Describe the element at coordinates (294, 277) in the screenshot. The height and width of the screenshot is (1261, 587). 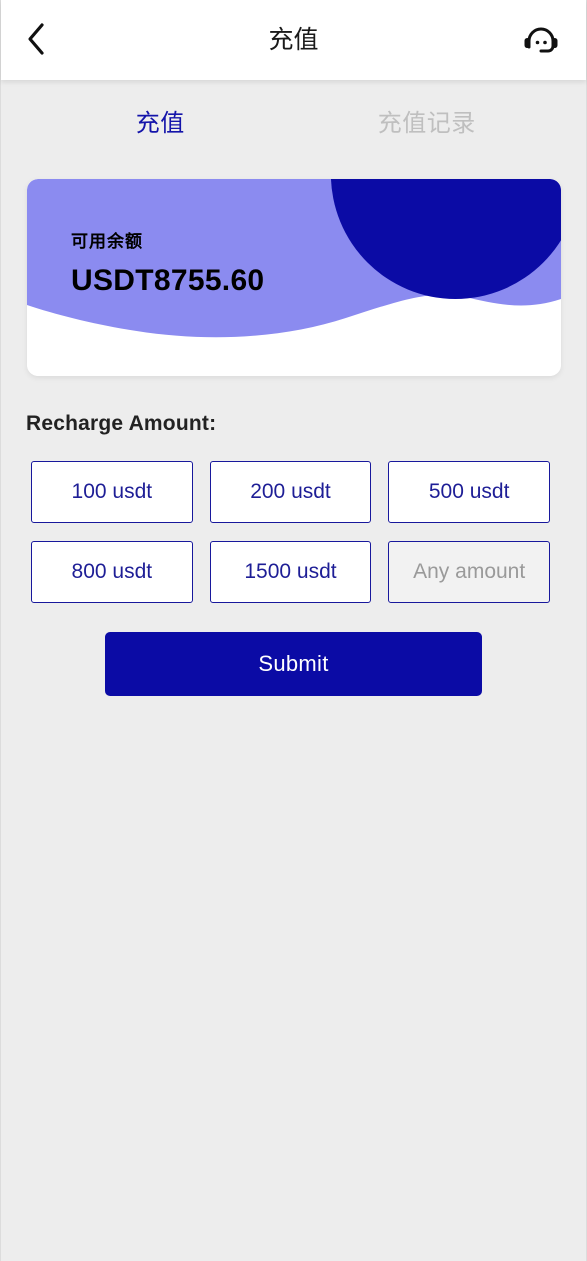
I see `balance-card: 可用余额 USDT8755.60` at that location.